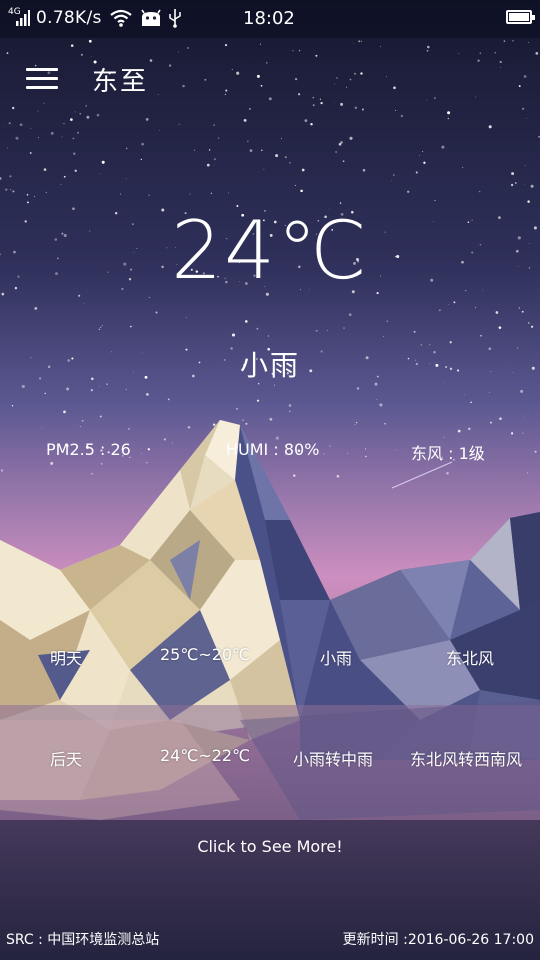 The image size is (540, 960). I want to click on hamburger-menu-icon, so click(42, 79).